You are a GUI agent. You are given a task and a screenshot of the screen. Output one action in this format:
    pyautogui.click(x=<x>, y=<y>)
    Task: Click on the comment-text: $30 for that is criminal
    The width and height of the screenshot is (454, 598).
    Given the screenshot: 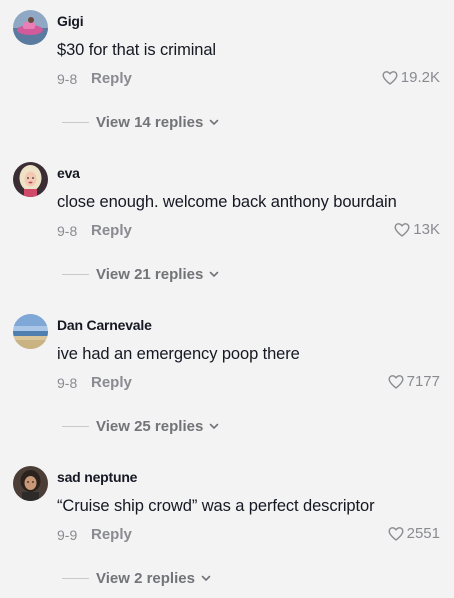 What is the action you would take?
    pyautogui.click(x=136, y=50)
    